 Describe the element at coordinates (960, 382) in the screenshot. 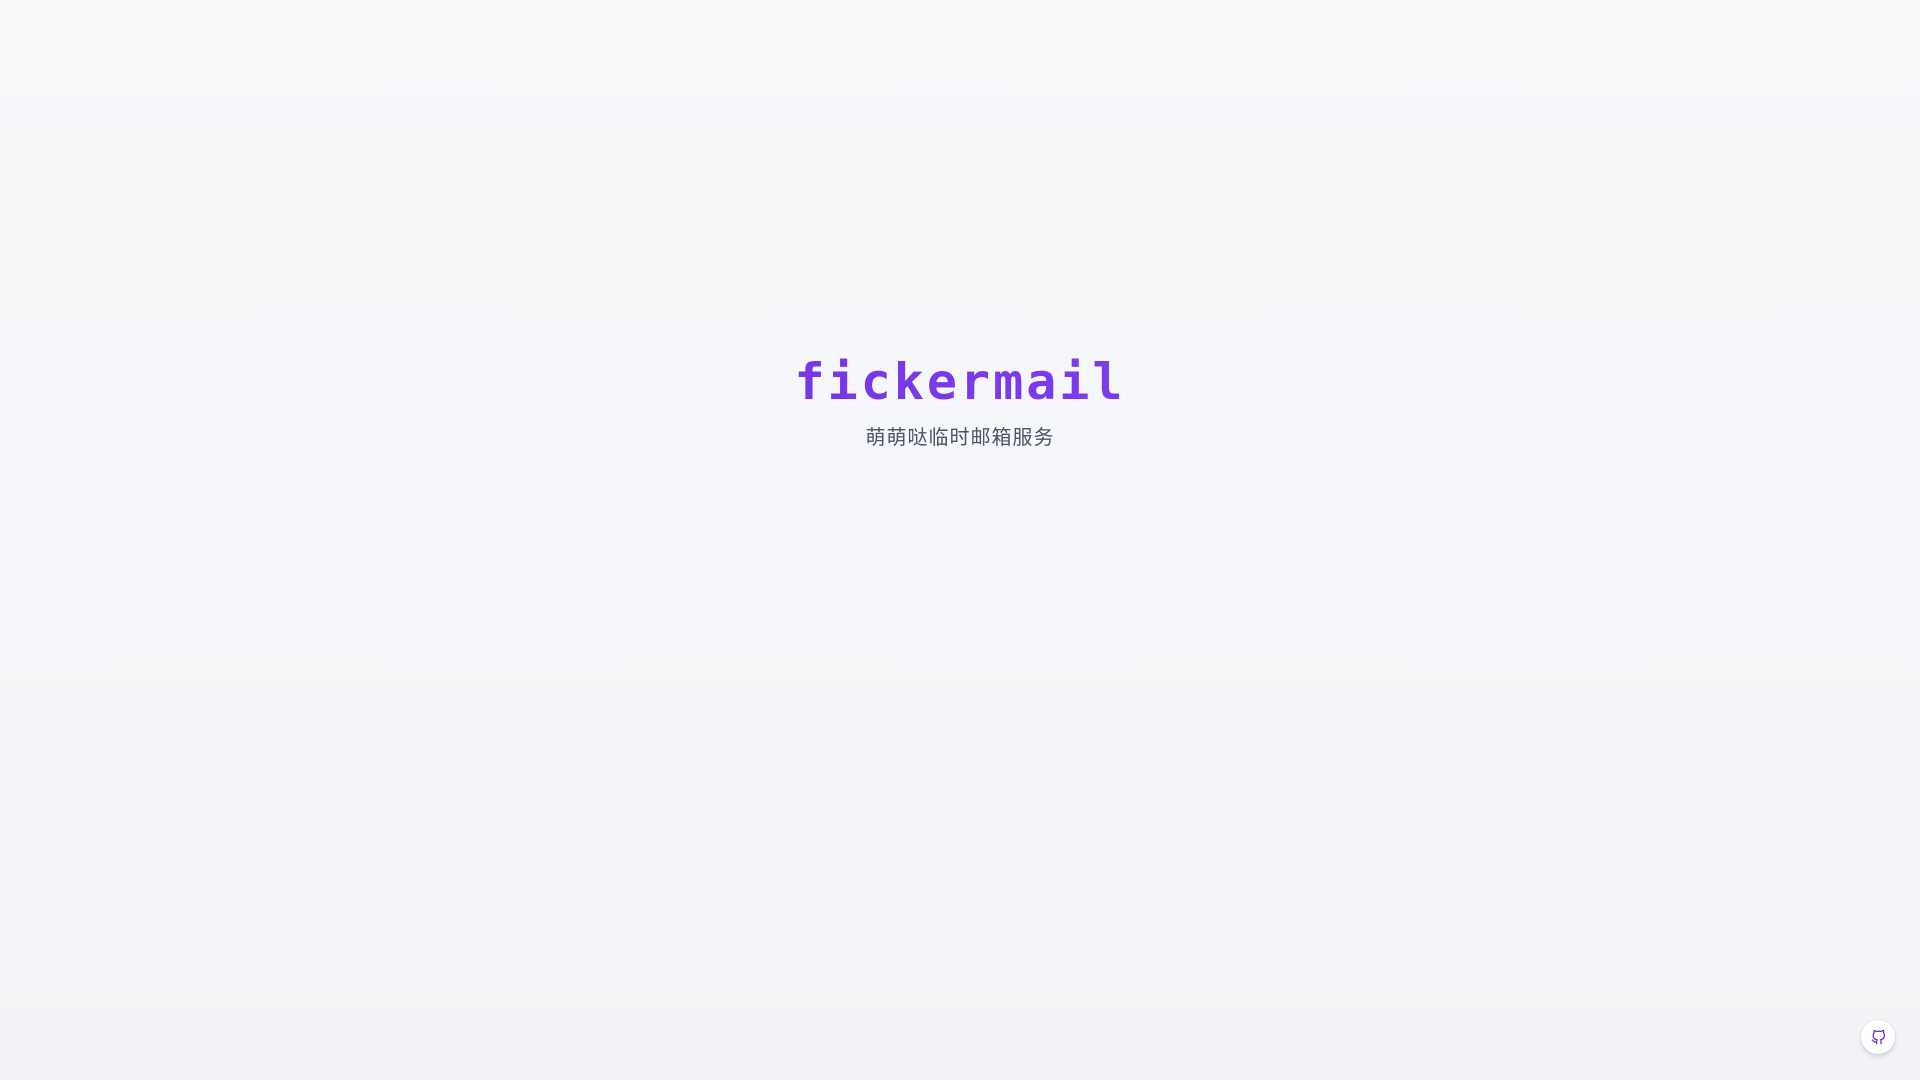

I see `brand-logo-text: fickermail` at that location.